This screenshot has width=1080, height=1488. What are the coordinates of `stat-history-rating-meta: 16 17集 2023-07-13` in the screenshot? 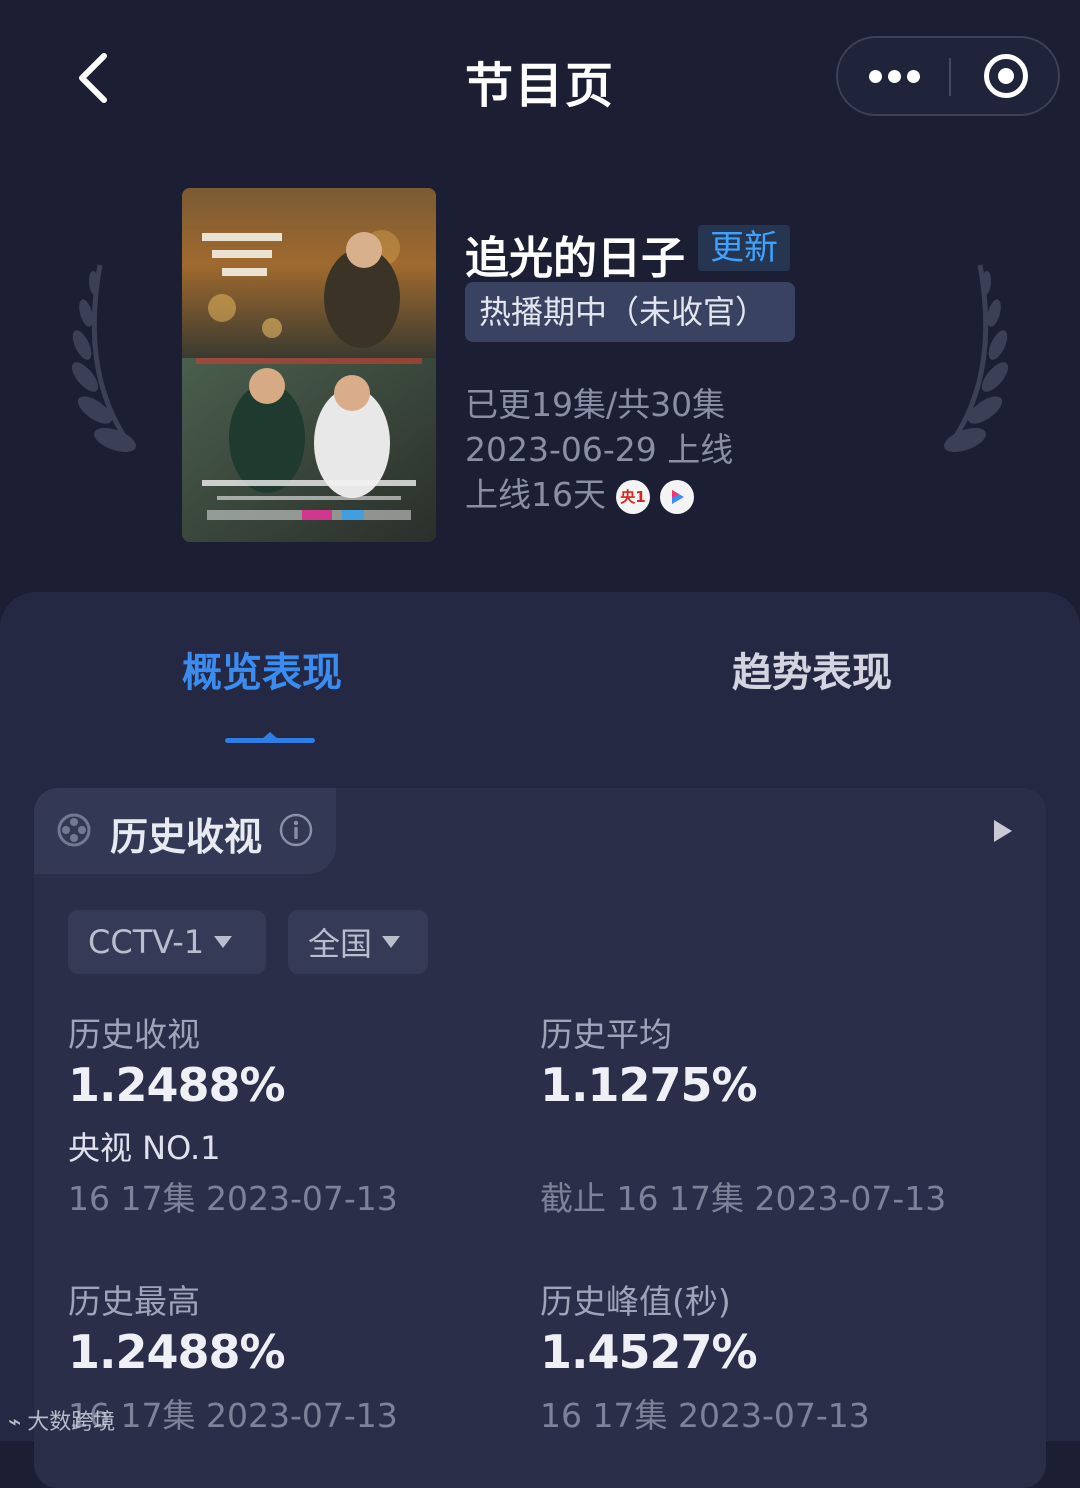 It's located at (233, 1198).